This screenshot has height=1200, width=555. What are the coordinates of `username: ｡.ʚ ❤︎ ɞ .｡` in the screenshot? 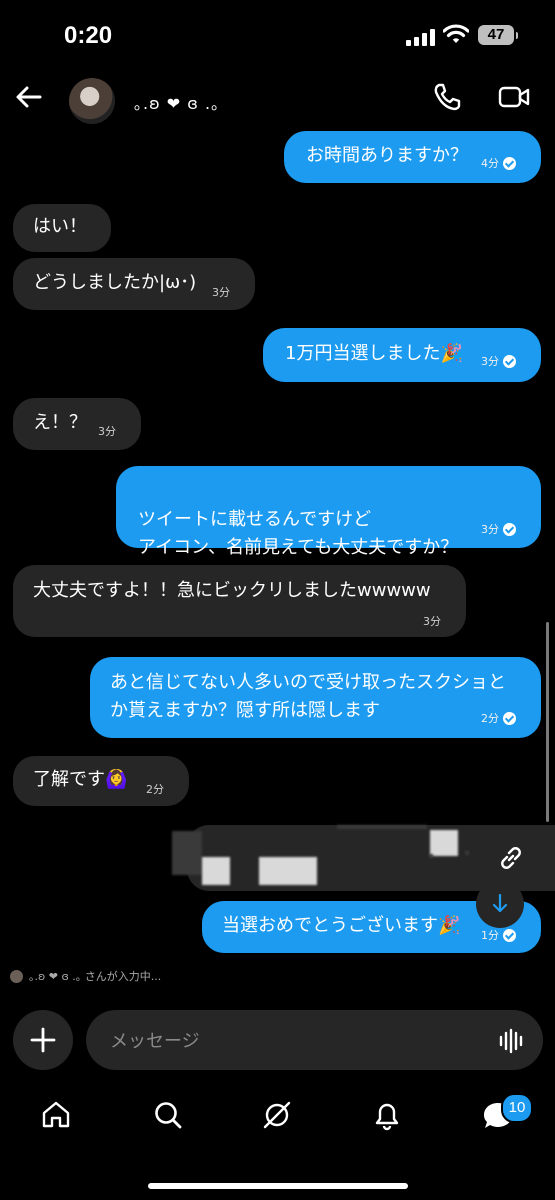 It's located at (177, 102).